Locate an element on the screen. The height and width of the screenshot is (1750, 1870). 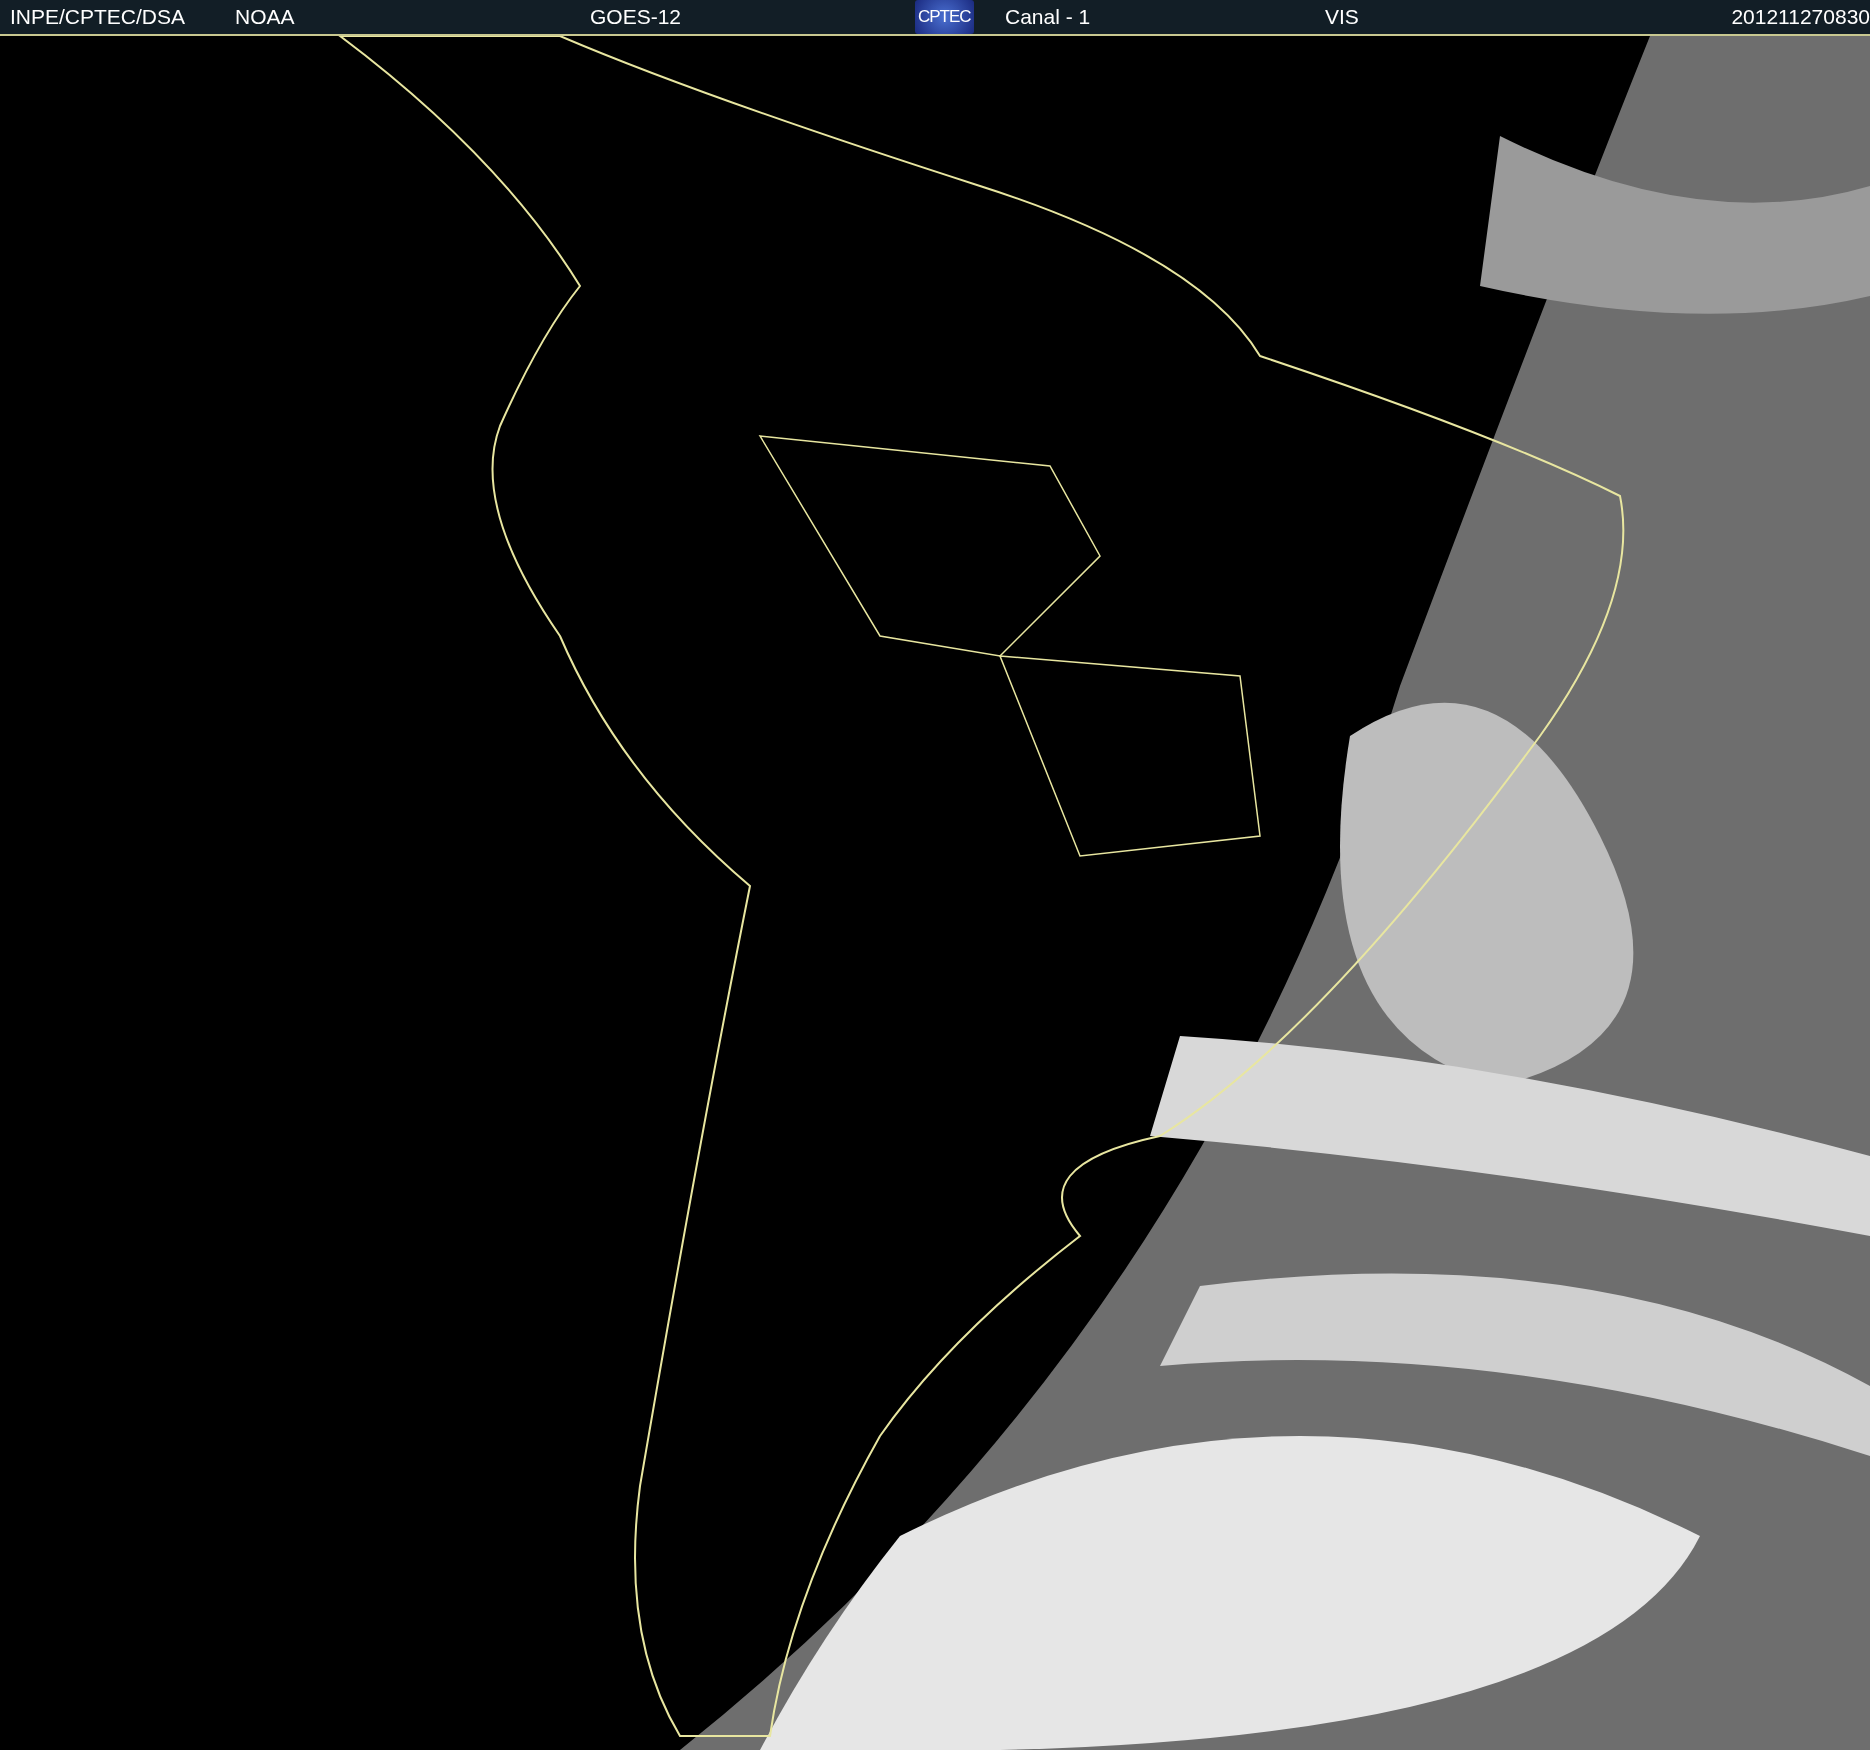
header-label: GOES-12 is located at coordinates (636, 17).